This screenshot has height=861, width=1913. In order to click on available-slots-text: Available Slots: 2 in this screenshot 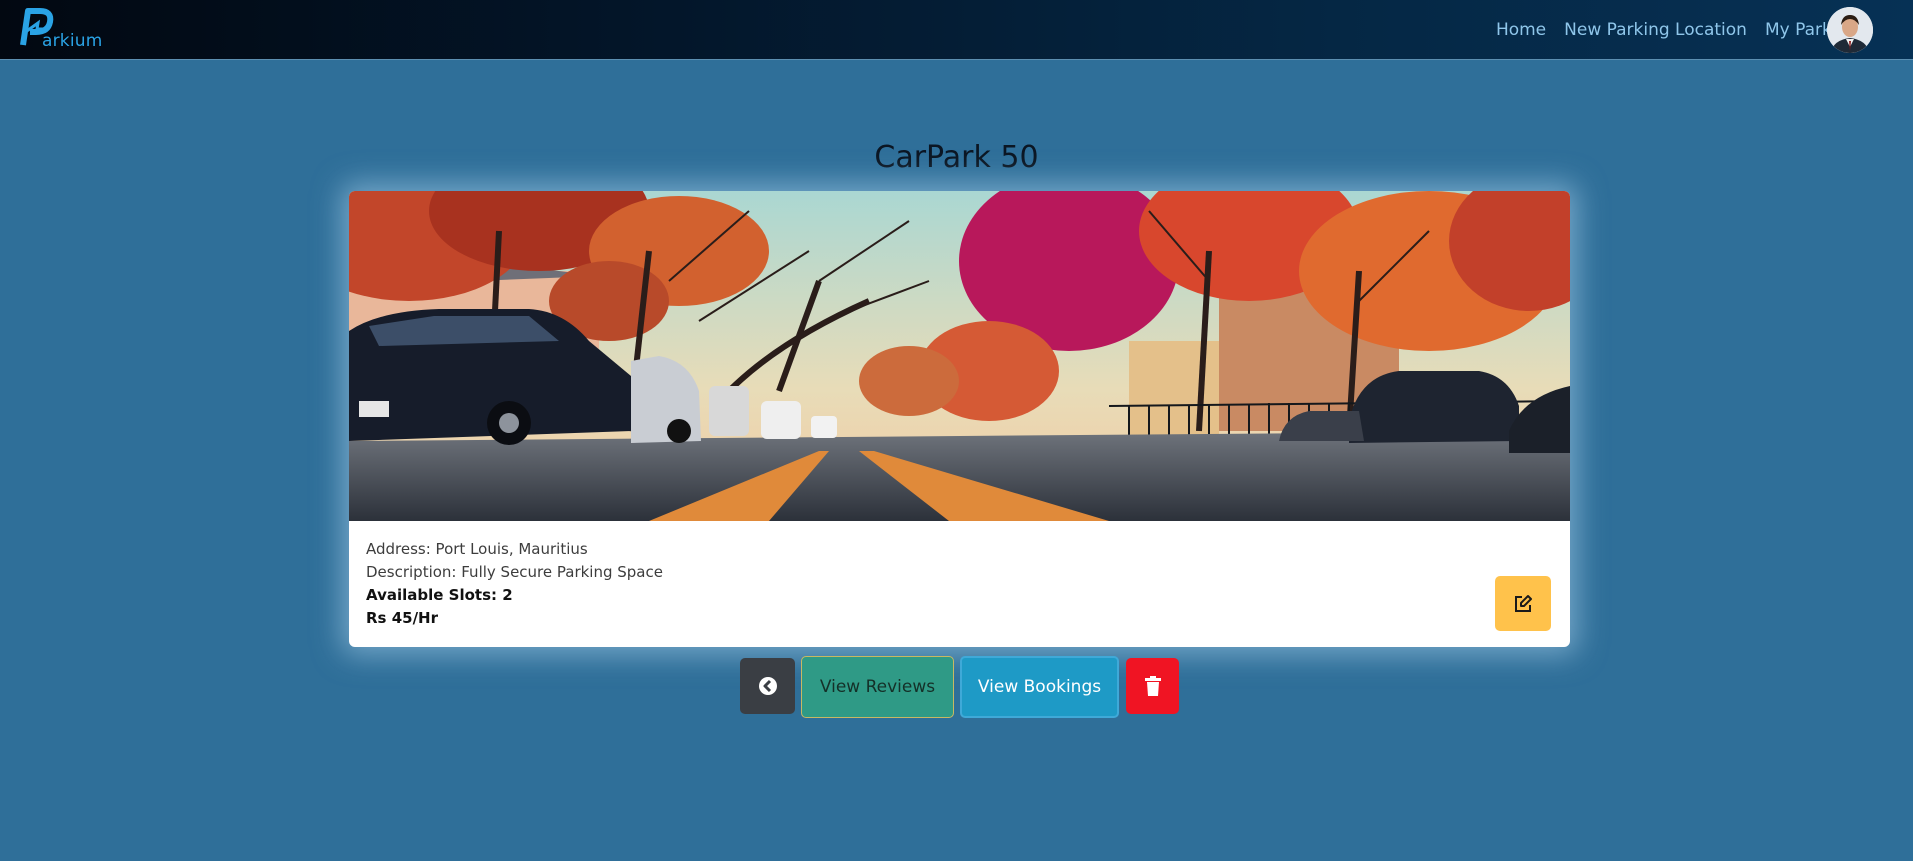, I will do `click(439, 595)`.